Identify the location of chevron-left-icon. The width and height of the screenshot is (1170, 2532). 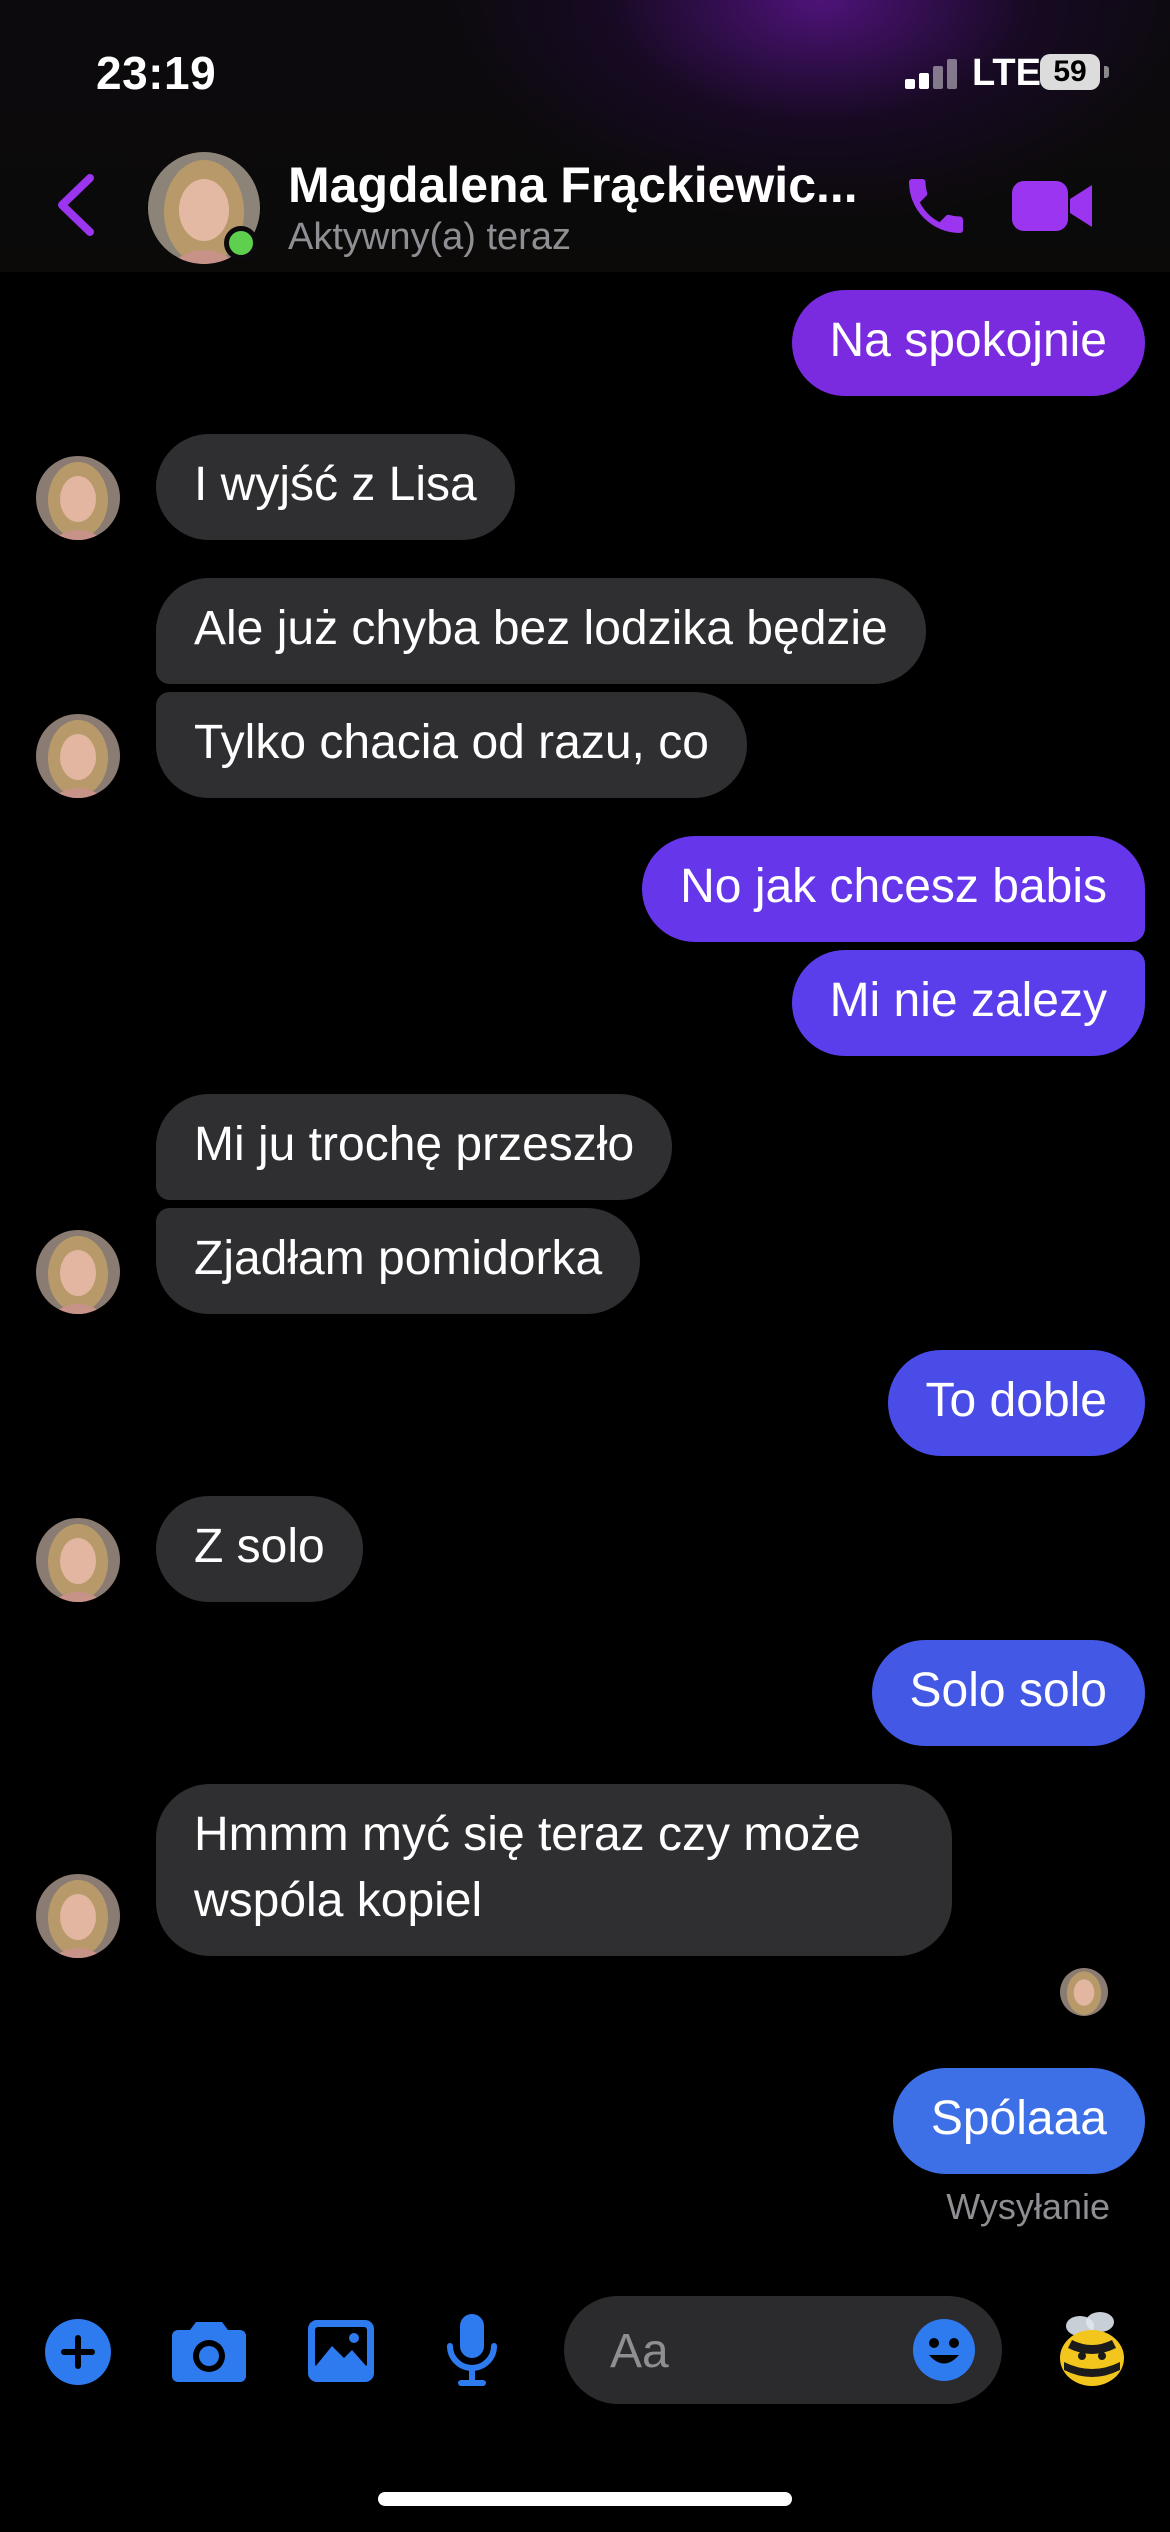
(78, 205).